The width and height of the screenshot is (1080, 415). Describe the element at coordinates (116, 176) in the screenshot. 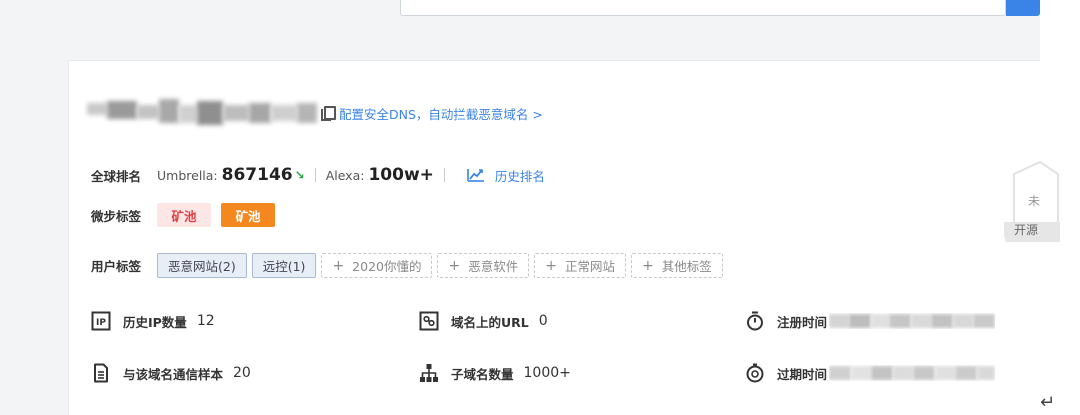

I see `global-rank-label: 全球排名` at that location.